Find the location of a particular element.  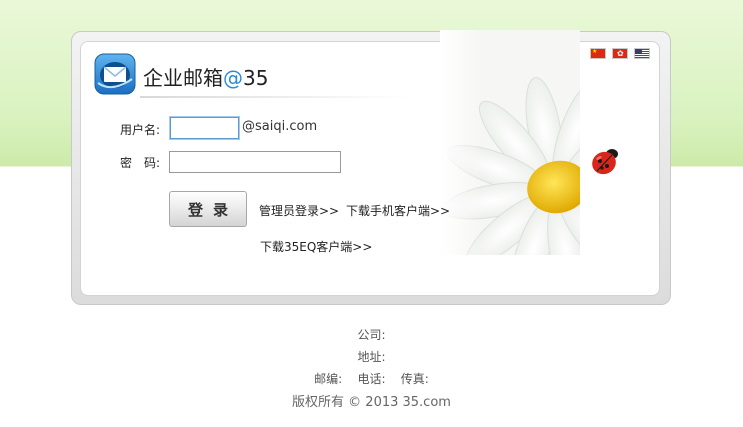

us-flag-icon is located at coordinates (642, 53).